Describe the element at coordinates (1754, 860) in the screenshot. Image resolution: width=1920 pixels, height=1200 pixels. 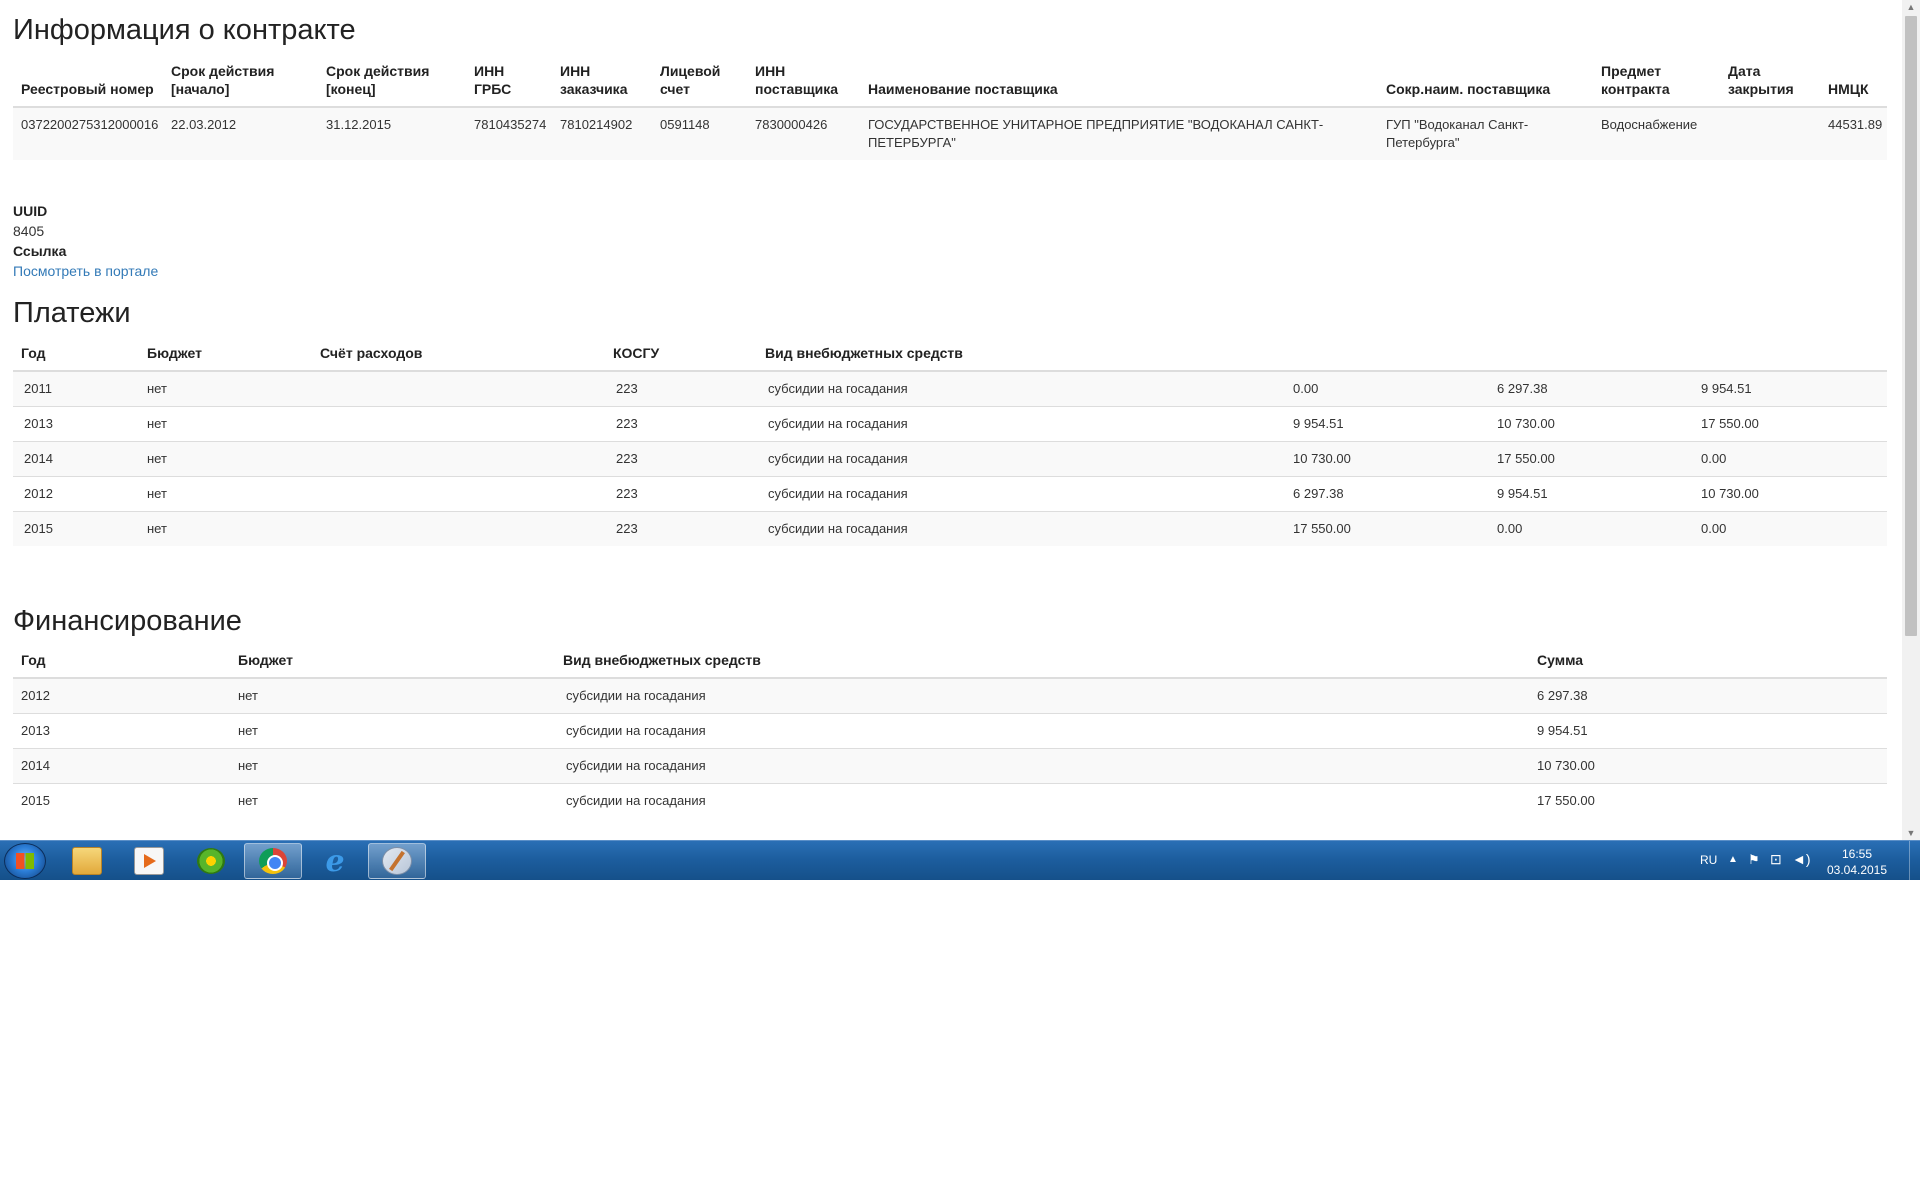
I see `action-center-flag-icon: ⚑` at that location.